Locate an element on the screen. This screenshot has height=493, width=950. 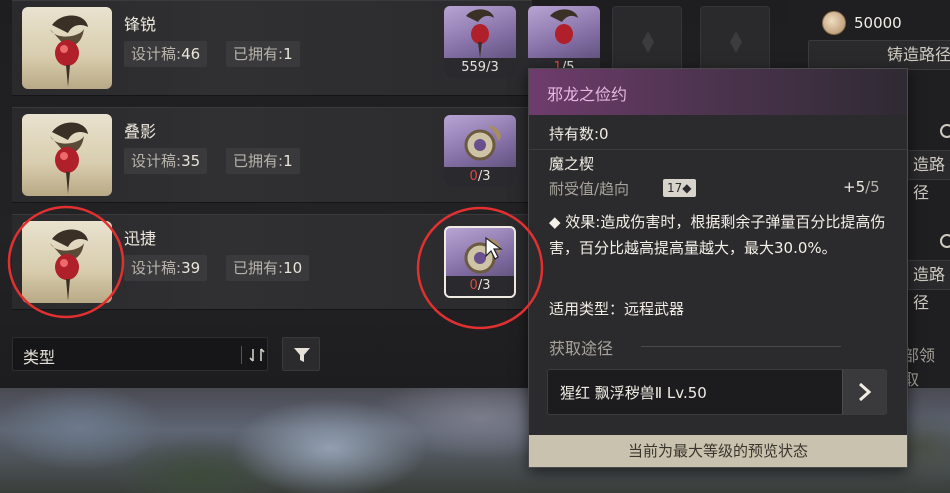
row-2-toggle is located at coordinates (945, 131).